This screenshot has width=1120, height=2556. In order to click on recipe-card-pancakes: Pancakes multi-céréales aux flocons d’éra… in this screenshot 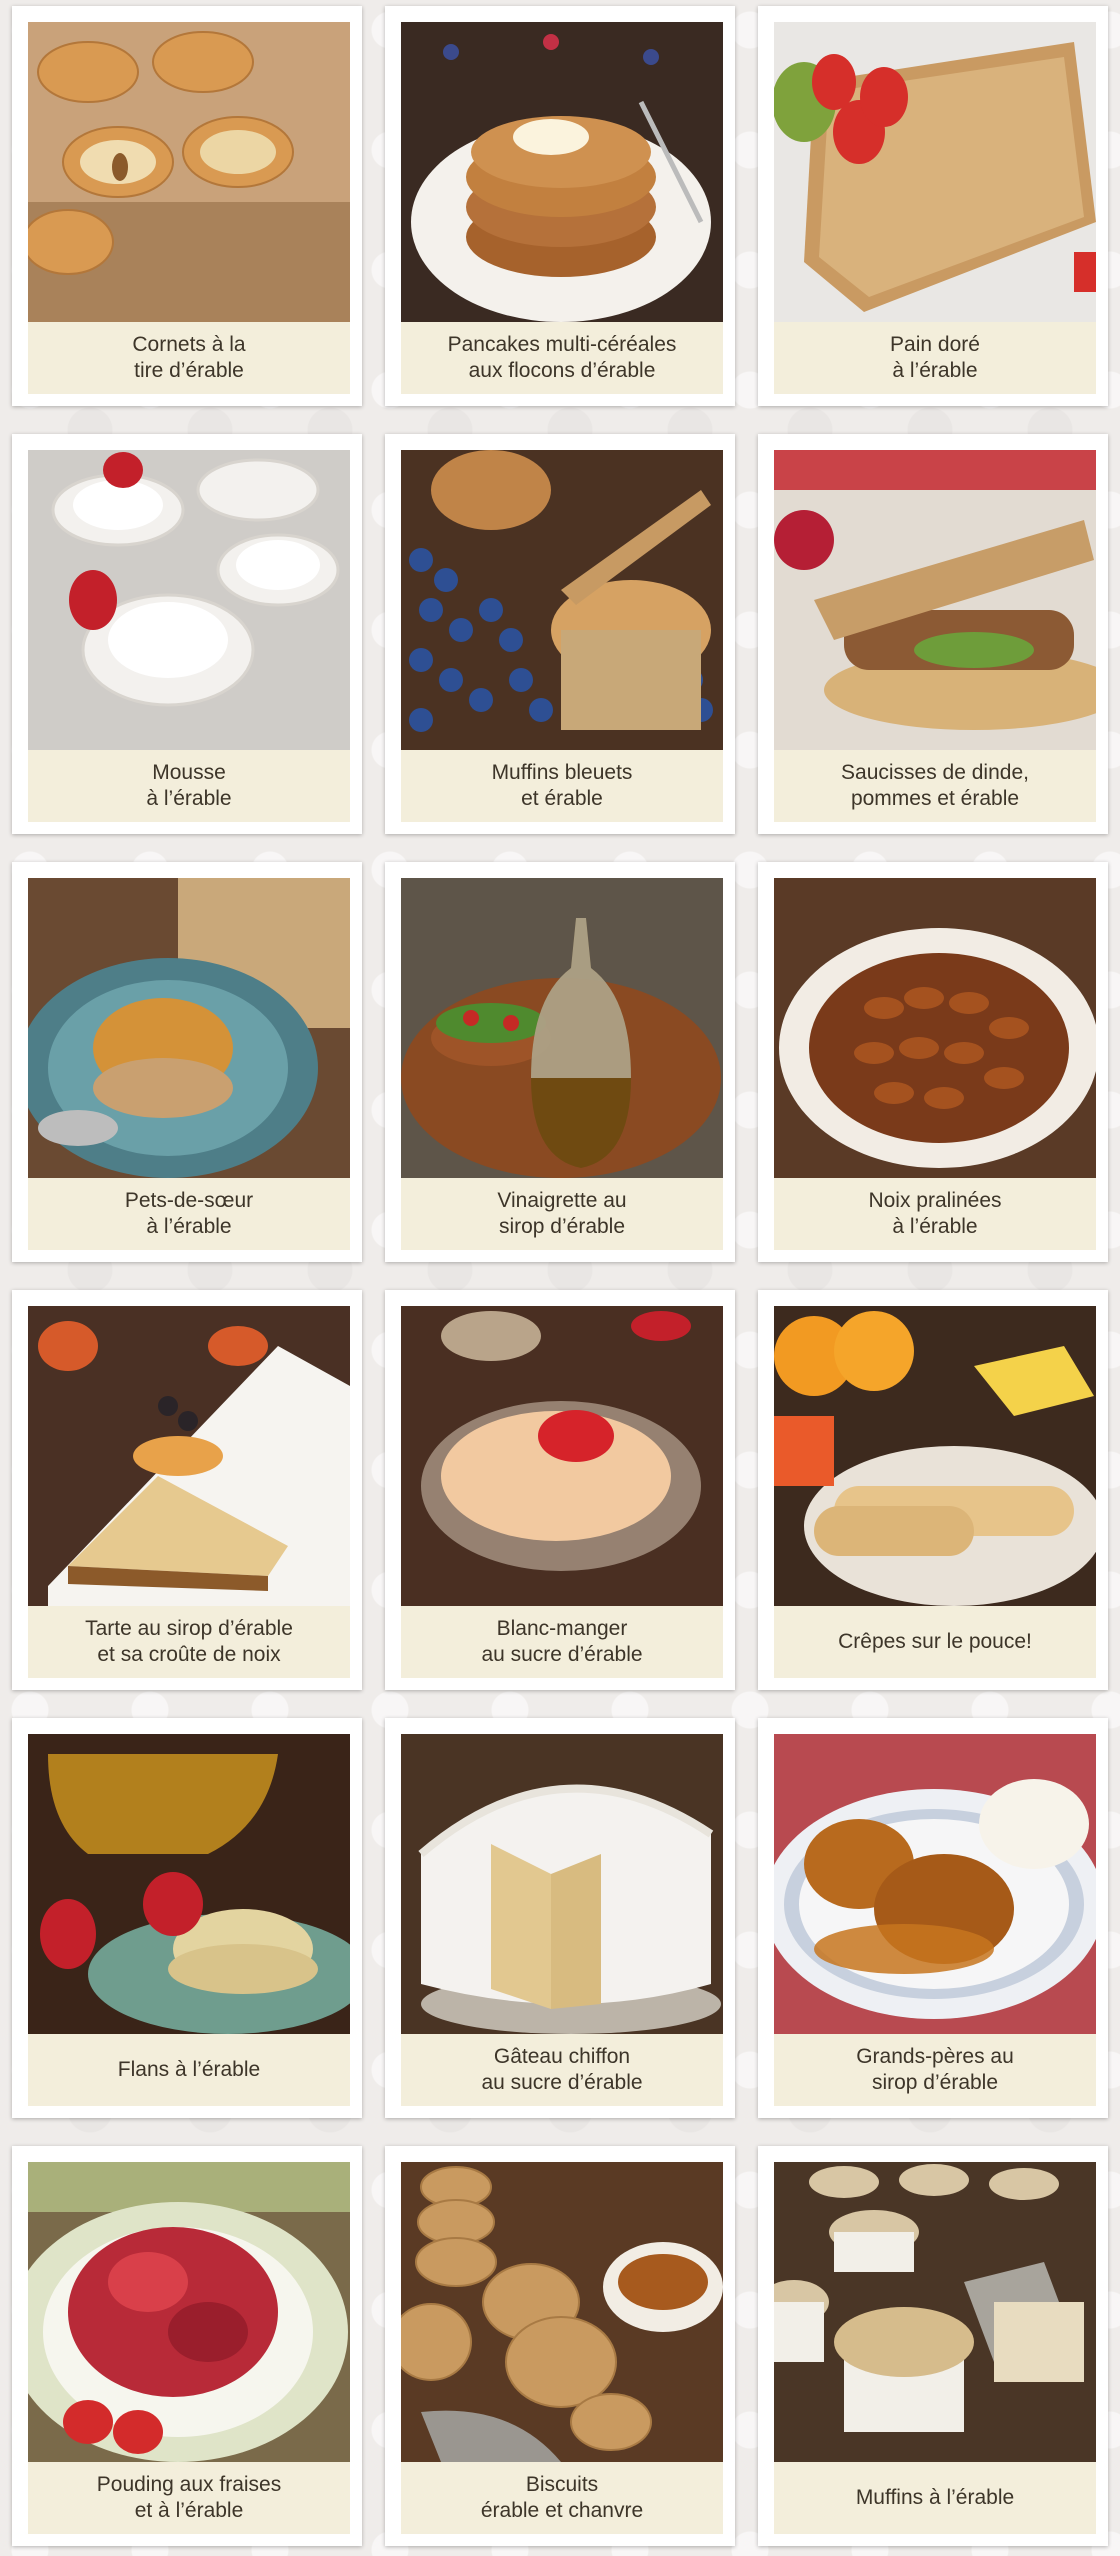, I will do `click(560, 206)`.